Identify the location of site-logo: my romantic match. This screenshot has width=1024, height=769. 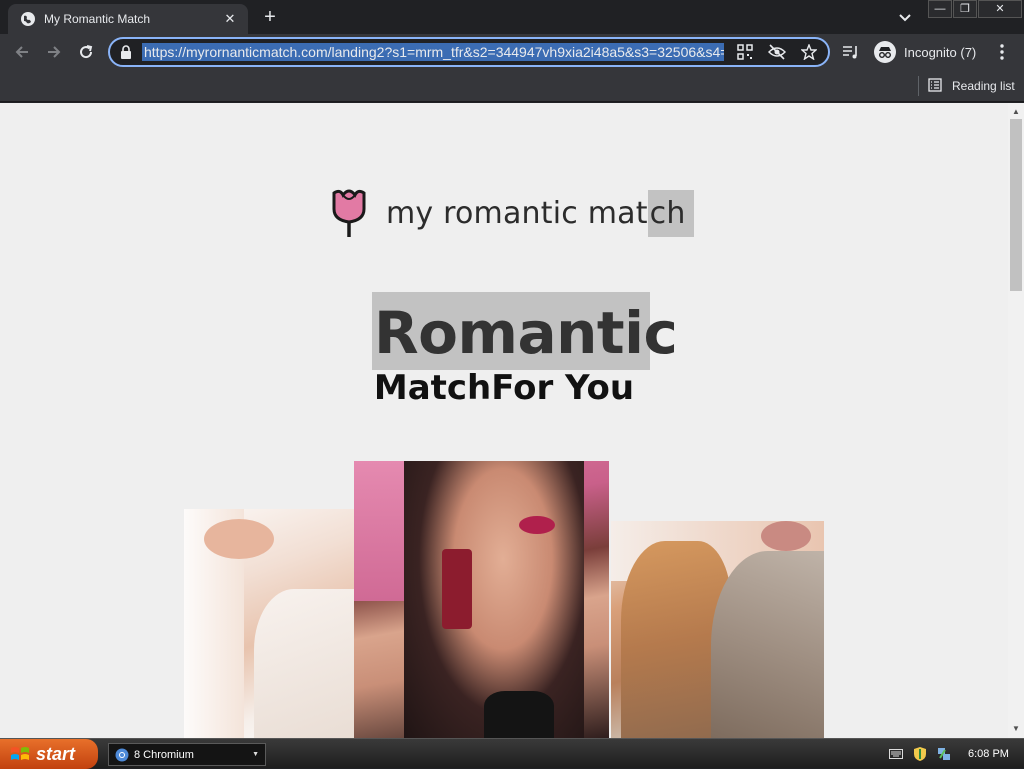
(512, 213).